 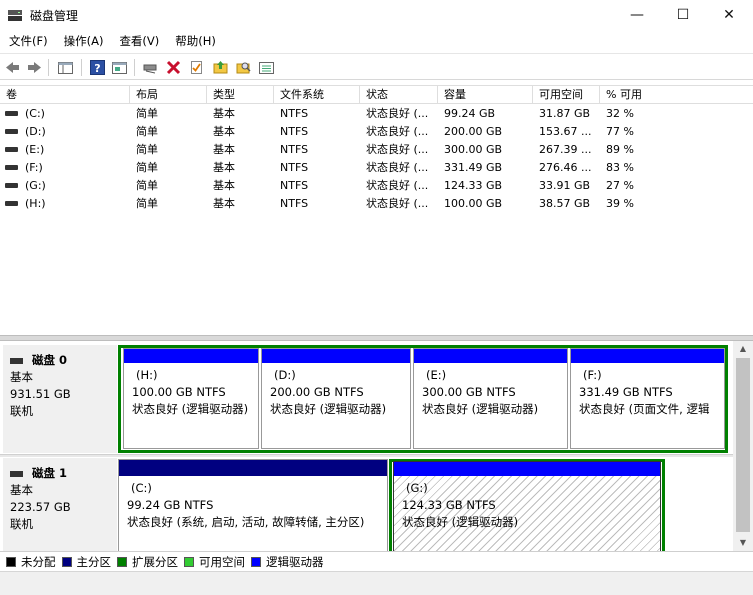 I want to click on column-header-percent-free: % 可用, so click(x=676, y=95).